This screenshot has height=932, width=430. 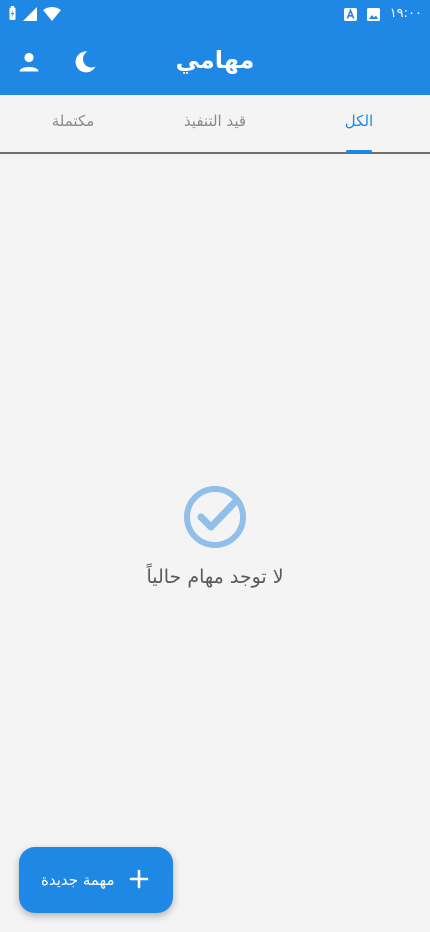 I want to click on image-notification-icon, so click(x=373, y=14).